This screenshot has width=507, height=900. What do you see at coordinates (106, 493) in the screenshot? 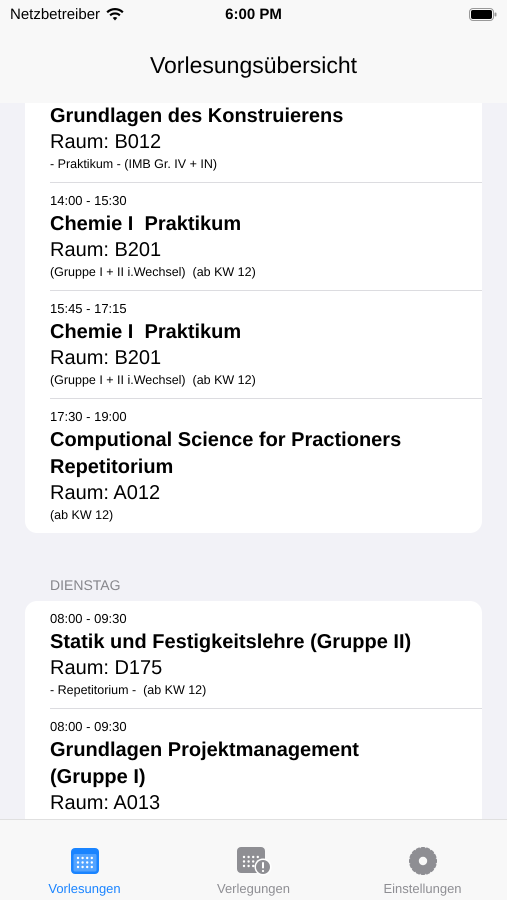
I see `lecture-room: Raum: A012` at bounding box center [106, 493].